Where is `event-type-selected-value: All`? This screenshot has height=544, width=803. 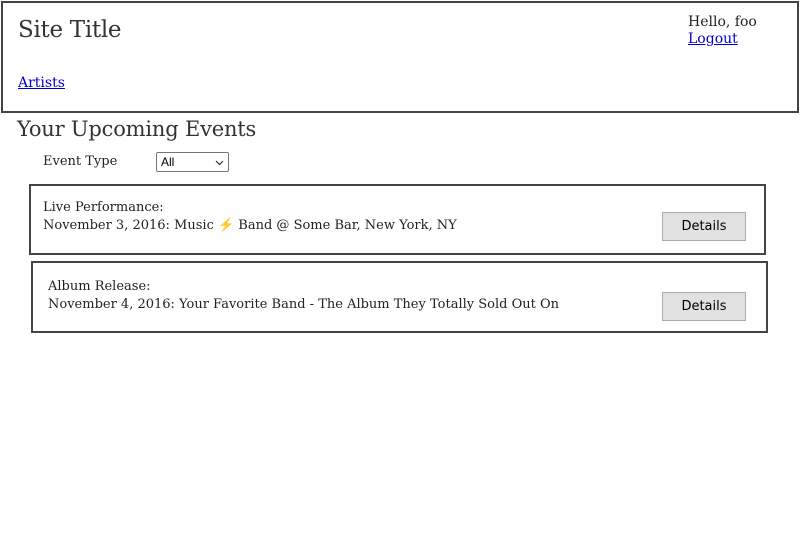
event-type-selected-value: All is located at coordinates (168, 162).